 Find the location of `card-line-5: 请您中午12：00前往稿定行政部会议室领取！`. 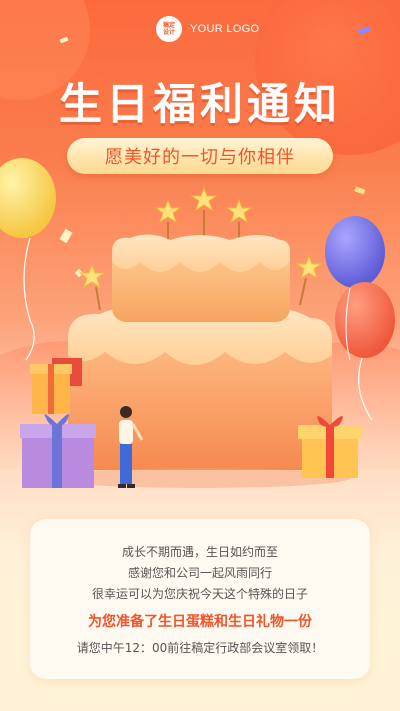

card-line-5: 请您中午12：00前往稿定行政部会议室领取！ is located at coordinates (200, 648).